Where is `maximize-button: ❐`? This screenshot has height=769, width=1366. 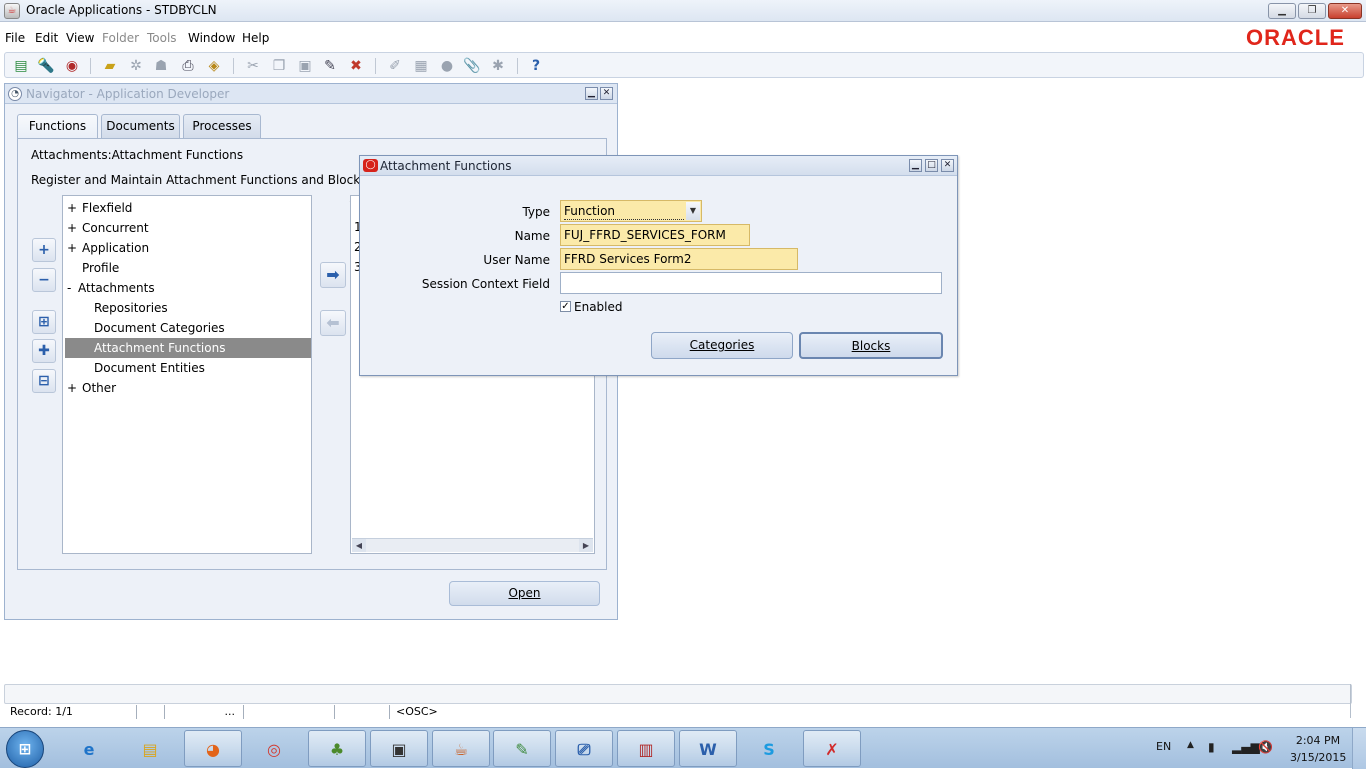
maximize-button: ❐ is located at coordinates (1312, 11).